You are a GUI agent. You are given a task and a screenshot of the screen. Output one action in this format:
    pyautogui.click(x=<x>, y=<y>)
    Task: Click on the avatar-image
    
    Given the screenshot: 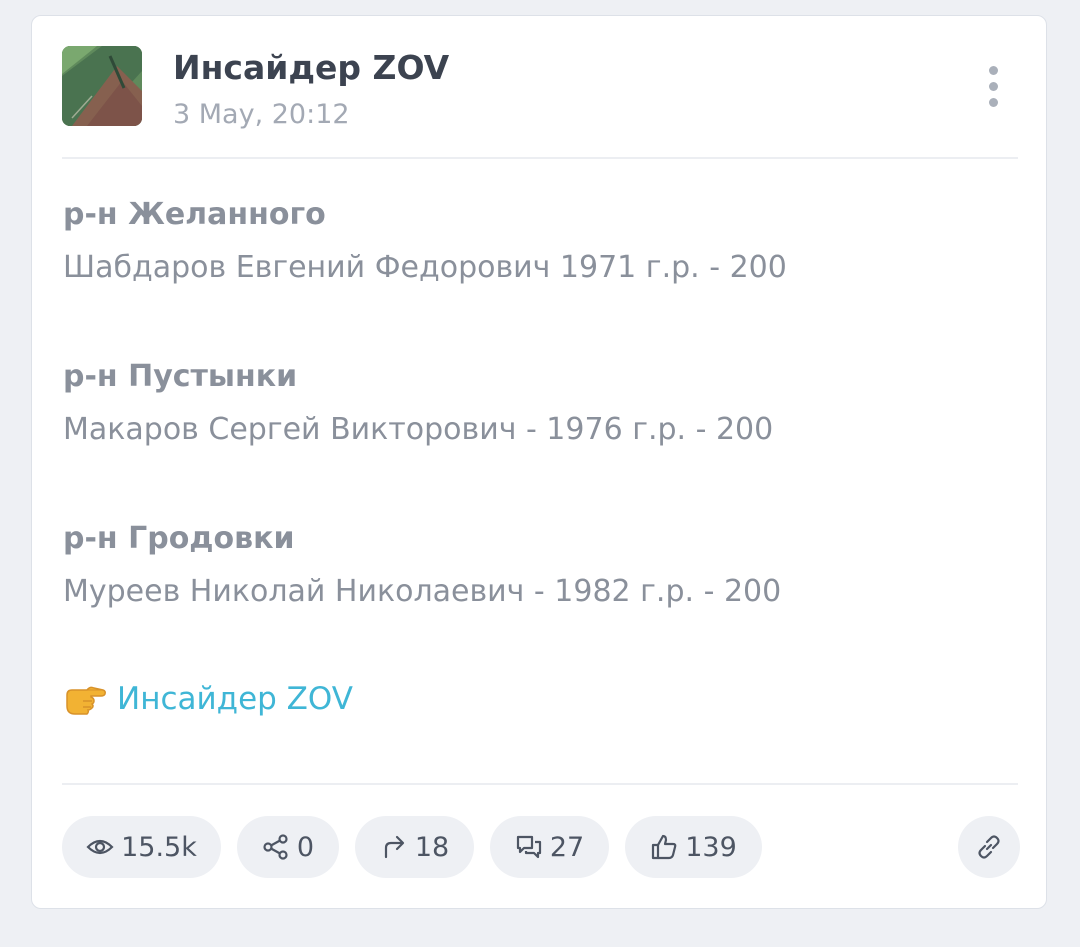 What is the action you would take?
    pyautogui.click(x=102, y=86)
    